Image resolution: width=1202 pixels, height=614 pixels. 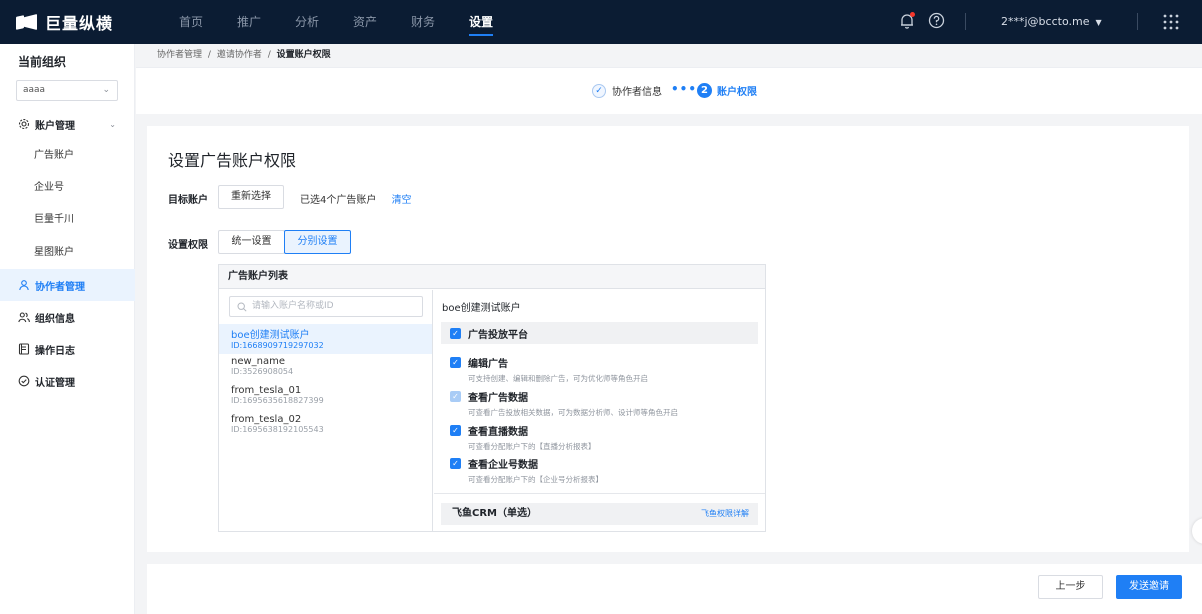 What do you see at coordinates (1098, 22) in the screenshot?
I see `caret-down-icon: ▼` at bounding box center [1098, 22].